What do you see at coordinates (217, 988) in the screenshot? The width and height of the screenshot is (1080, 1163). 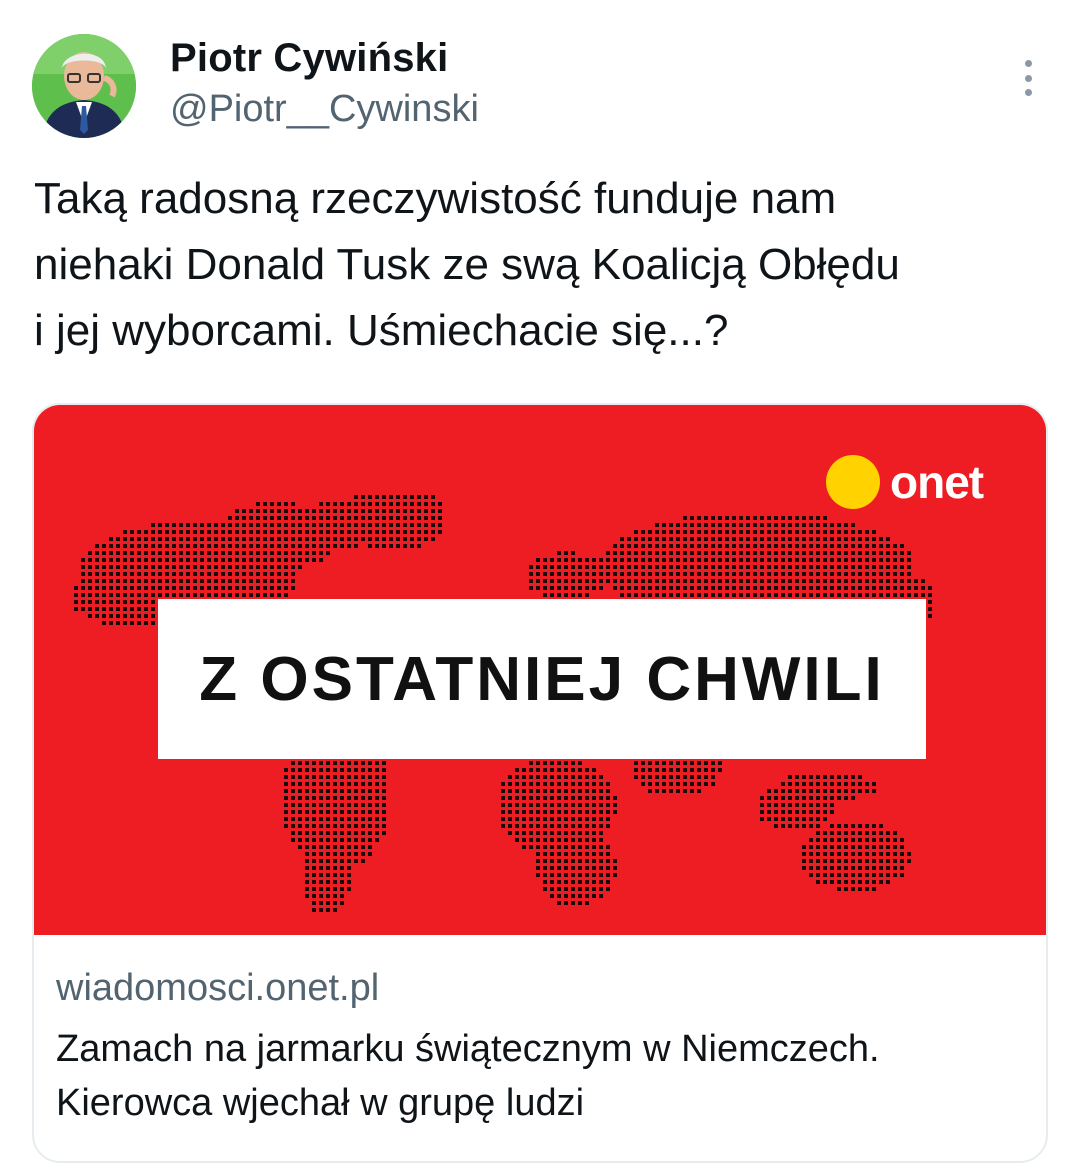 I see `link-domain: wiadomosci.onet.pl` at bounding box center [217, 988].